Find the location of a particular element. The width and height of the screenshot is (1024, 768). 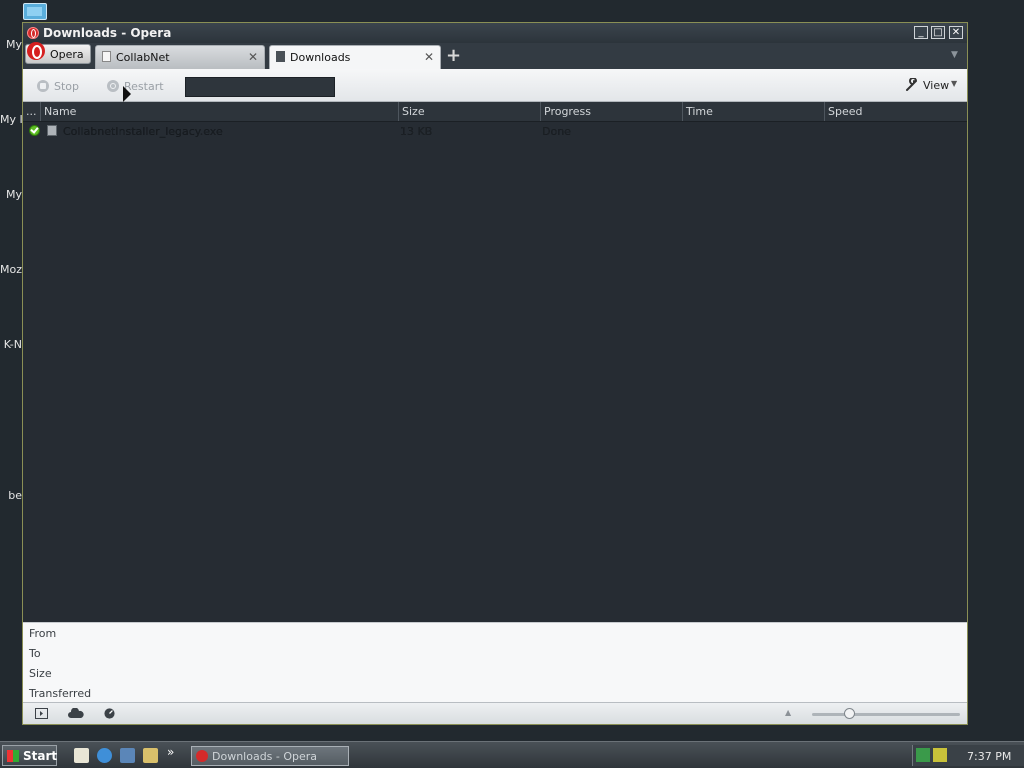

column-size: Size is located at coordinates (470, 111).